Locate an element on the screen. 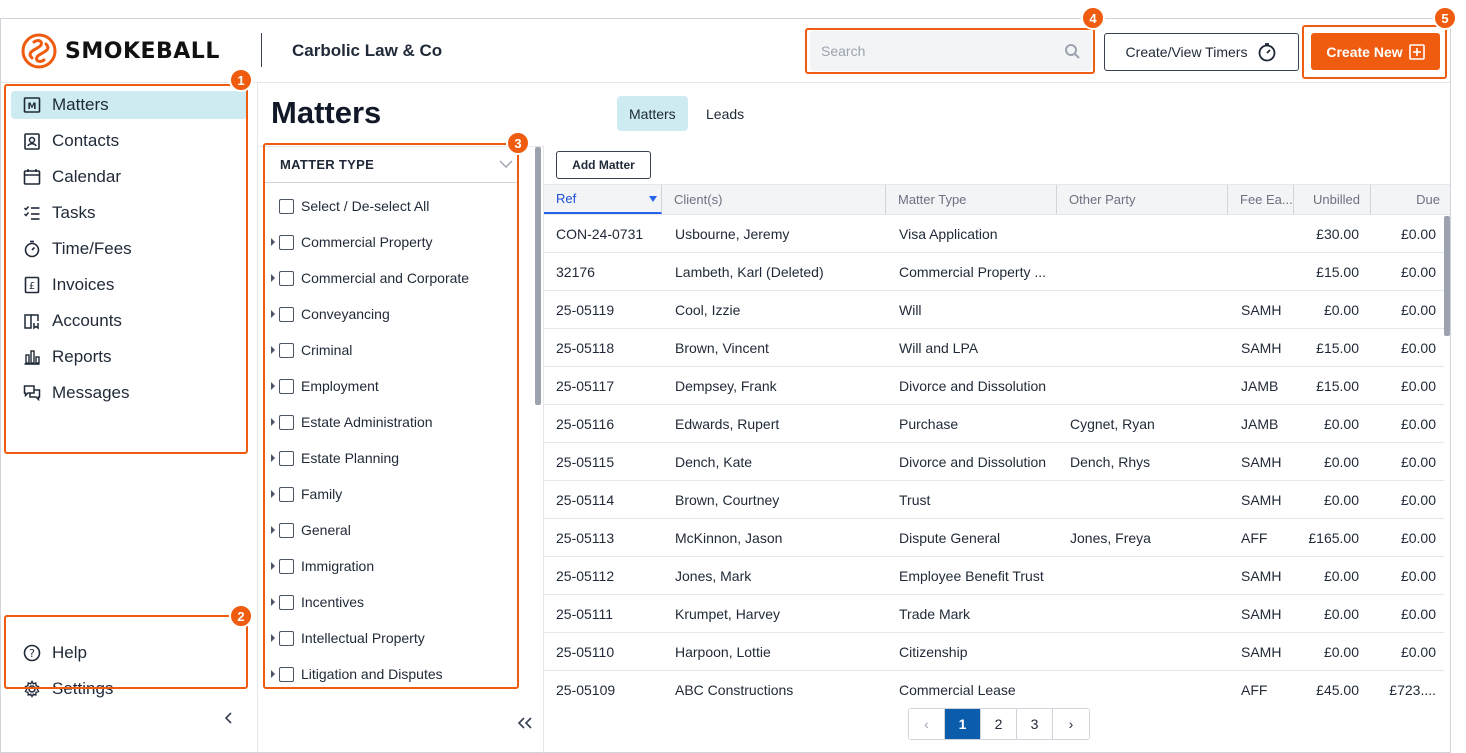 Image resolution: width=1466 pixels, height=753 pixels. smokeball-logo: SMOKEBALL is located at coordinates (120, 51).